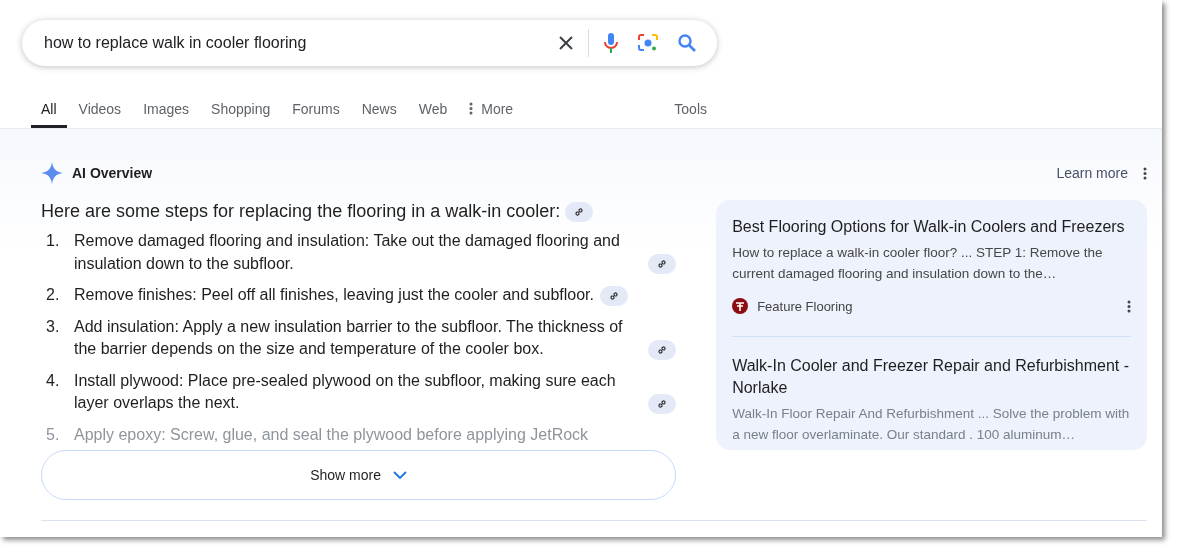 The image size is (1177, 547). What do you see at coordinates (166, 109) in the screenshot?
I see `search-tab: Images` at bounding box center [166, 109].